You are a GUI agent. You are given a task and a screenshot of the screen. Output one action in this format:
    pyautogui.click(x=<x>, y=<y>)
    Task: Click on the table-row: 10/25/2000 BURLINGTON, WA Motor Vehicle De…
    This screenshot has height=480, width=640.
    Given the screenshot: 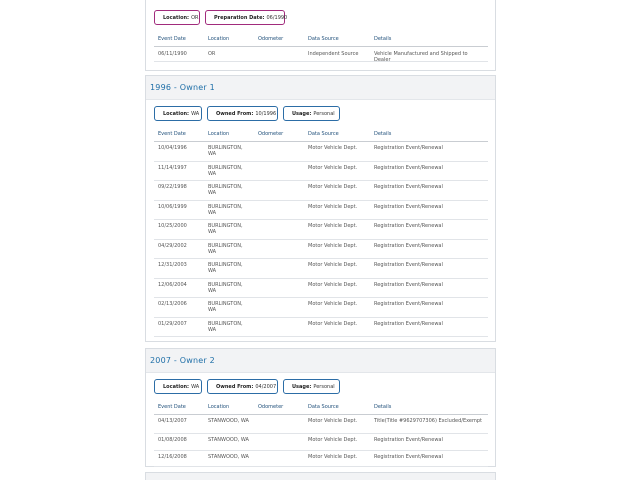 What is the action you would take?
    pyautogui.click(x=321, y=230)
    